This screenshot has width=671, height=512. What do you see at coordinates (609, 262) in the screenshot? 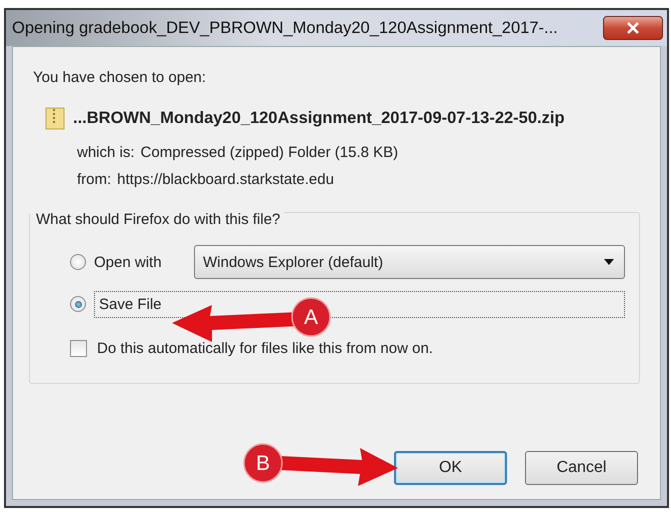
I see `dropdown-caret-icon` at bounding box center [609, 262].